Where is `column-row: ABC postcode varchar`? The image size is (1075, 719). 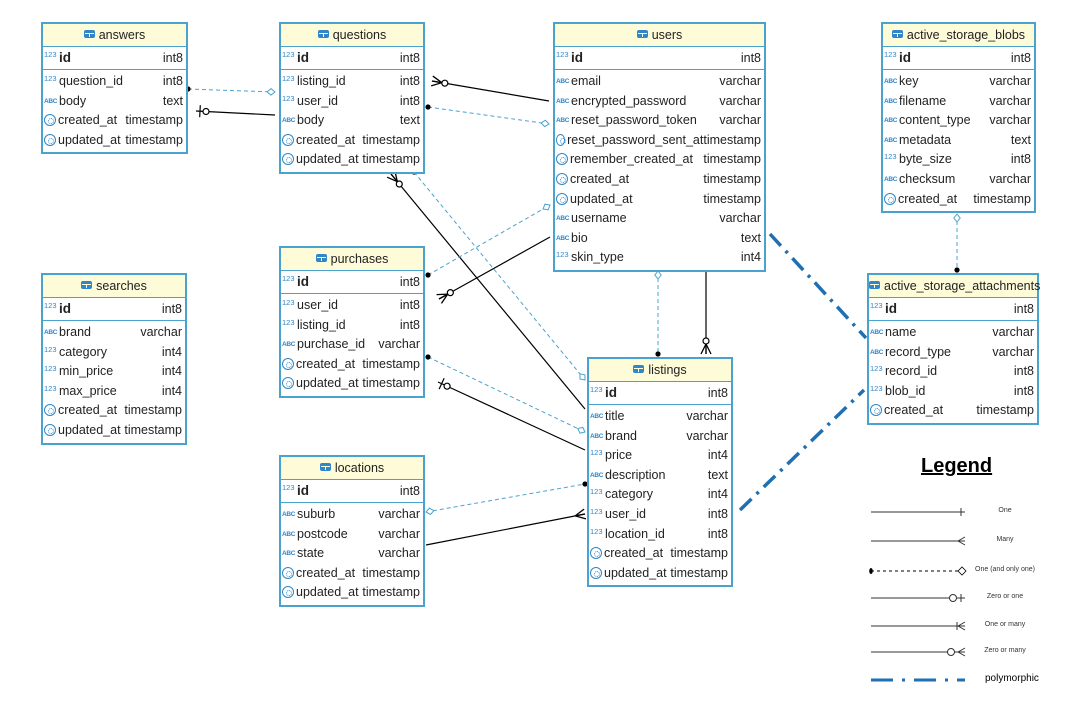
column-row: ABC postcode varchar is located at coordinates (352, 535).